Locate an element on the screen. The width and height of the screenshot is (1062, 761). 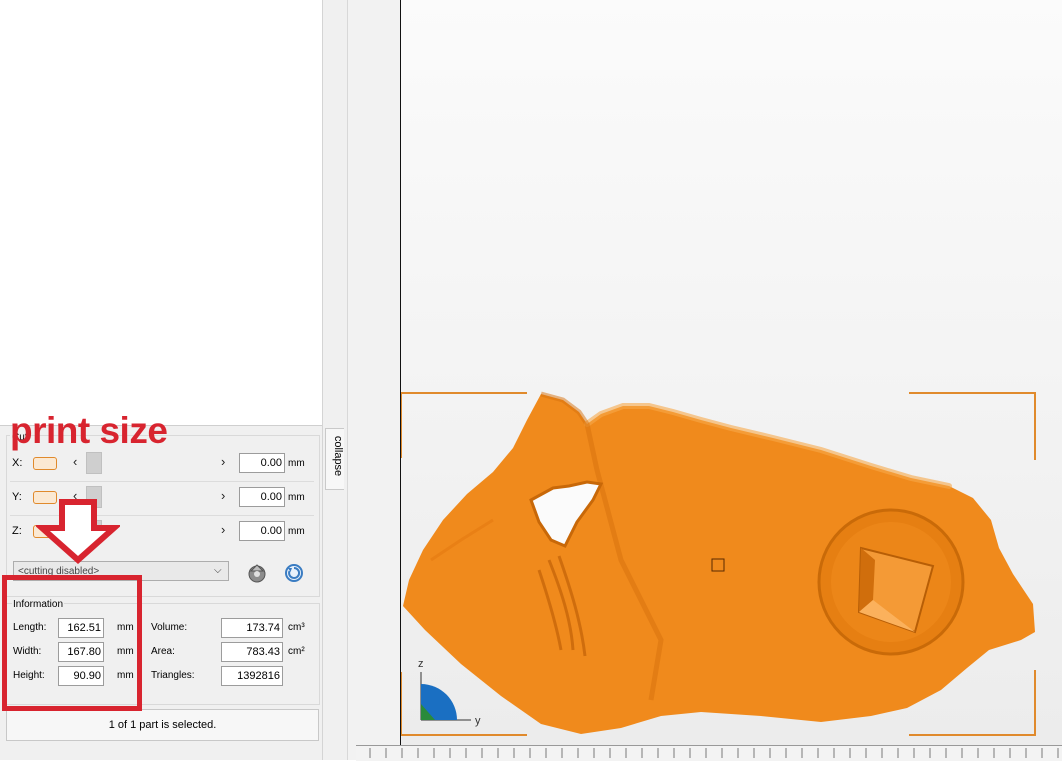
bottom-ruler is located at coordinates (709, 753).